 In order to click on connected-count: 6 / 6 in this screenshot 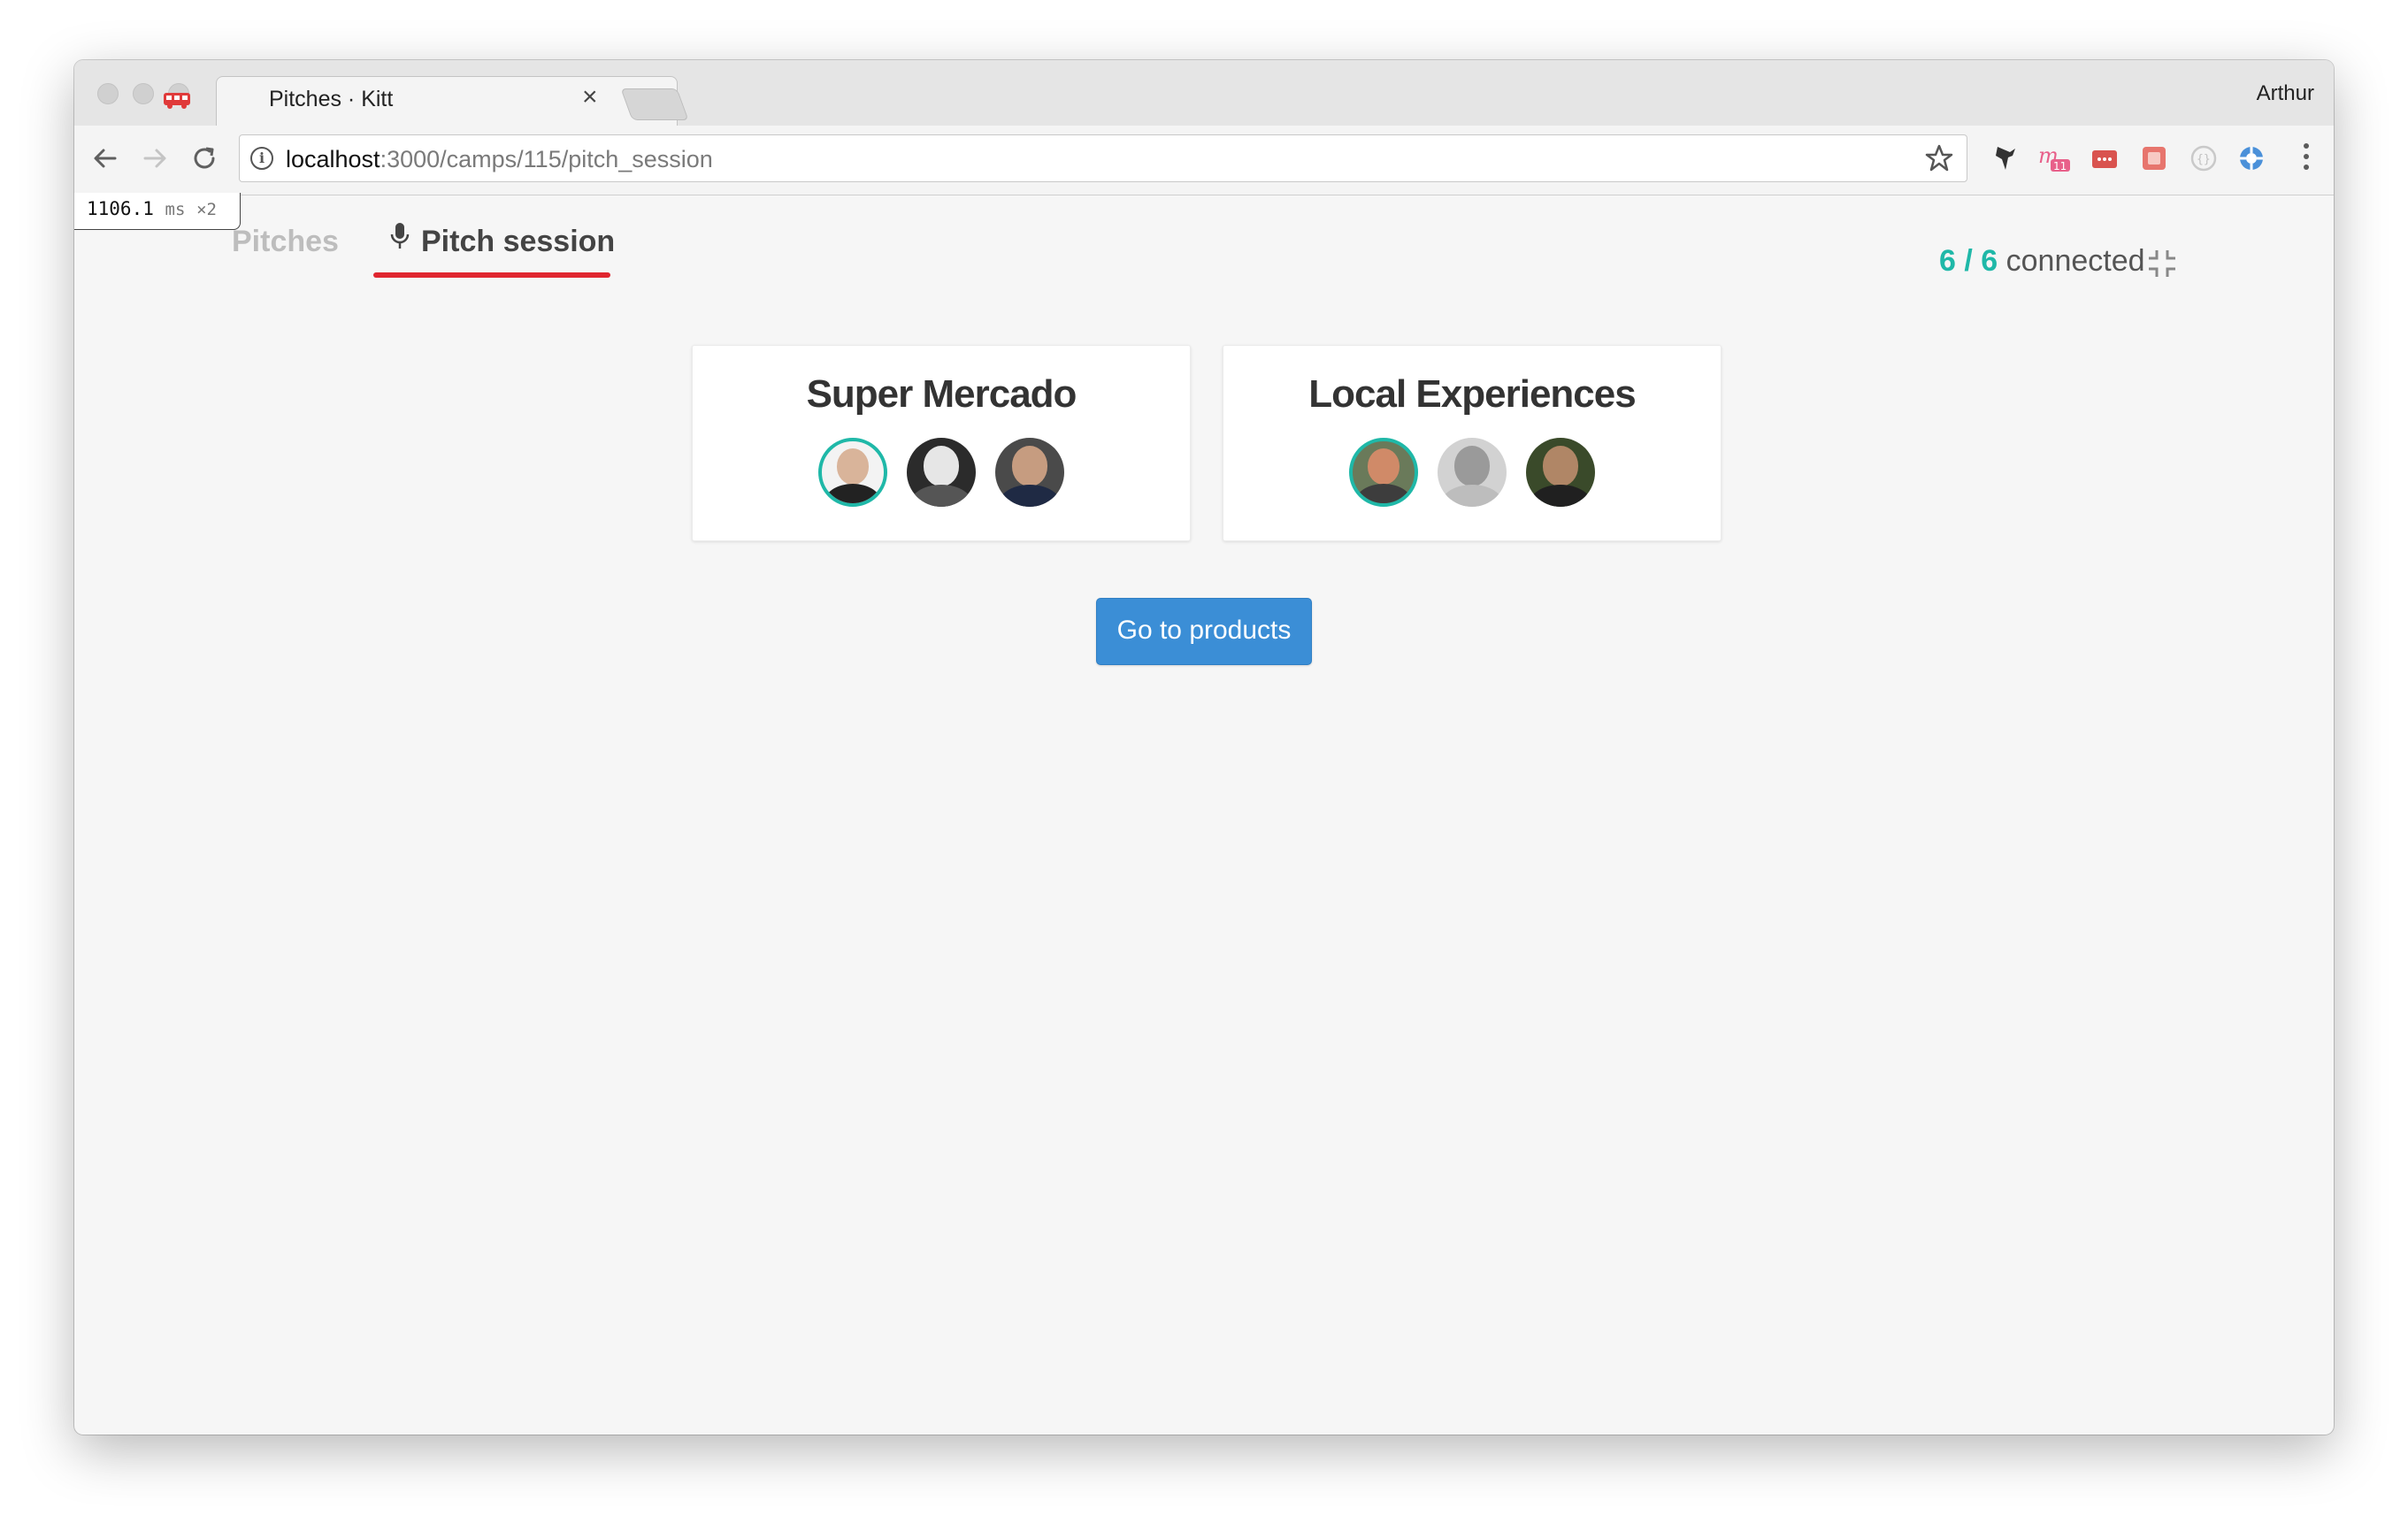, I will do `click(1969, 261)`.